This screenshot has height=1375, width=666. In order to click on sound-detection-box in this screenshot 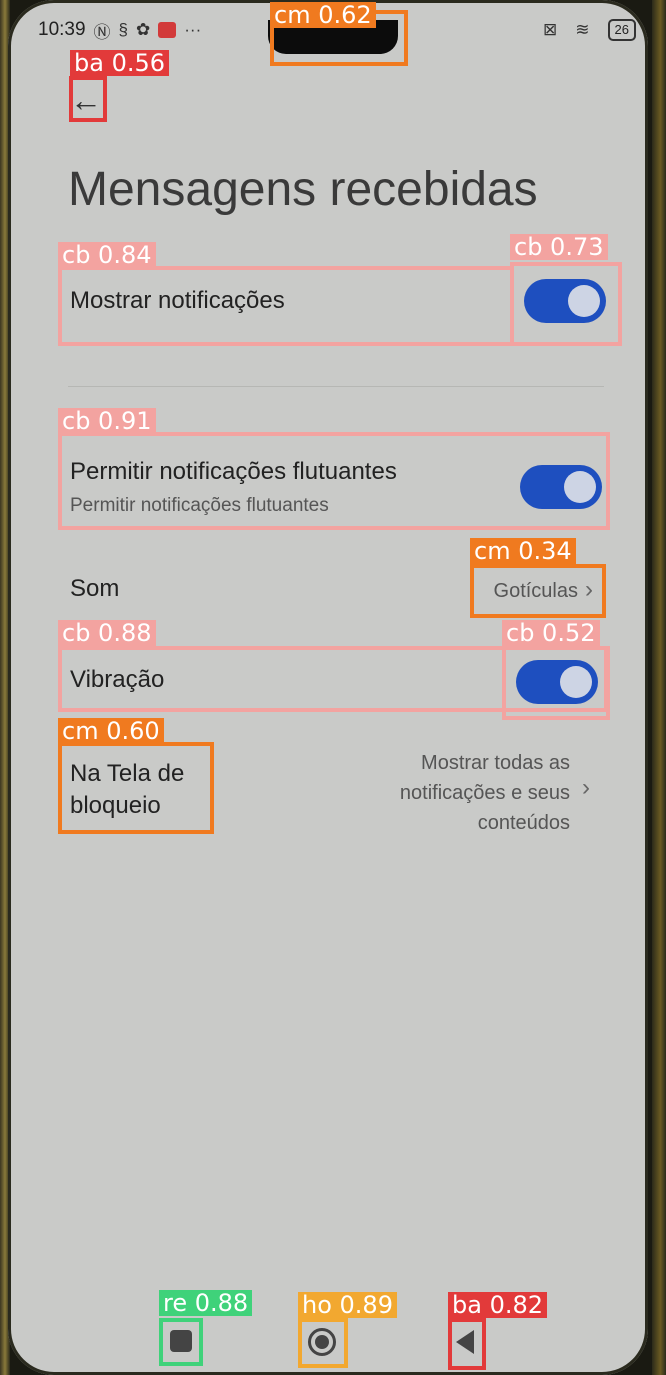, I will do `click(538, 591)`.